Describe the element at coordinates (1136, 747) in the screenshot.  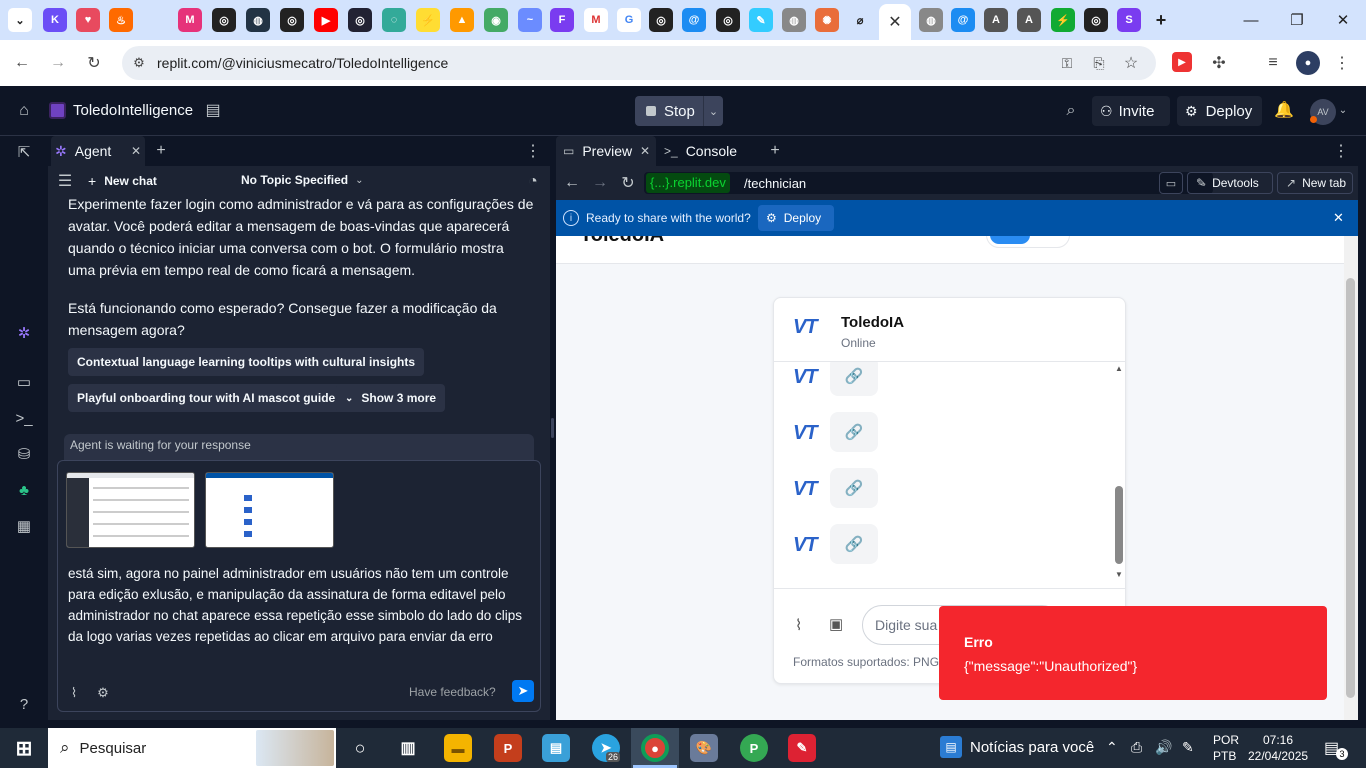
I see `meet-now-icon: ⎙` at that location.